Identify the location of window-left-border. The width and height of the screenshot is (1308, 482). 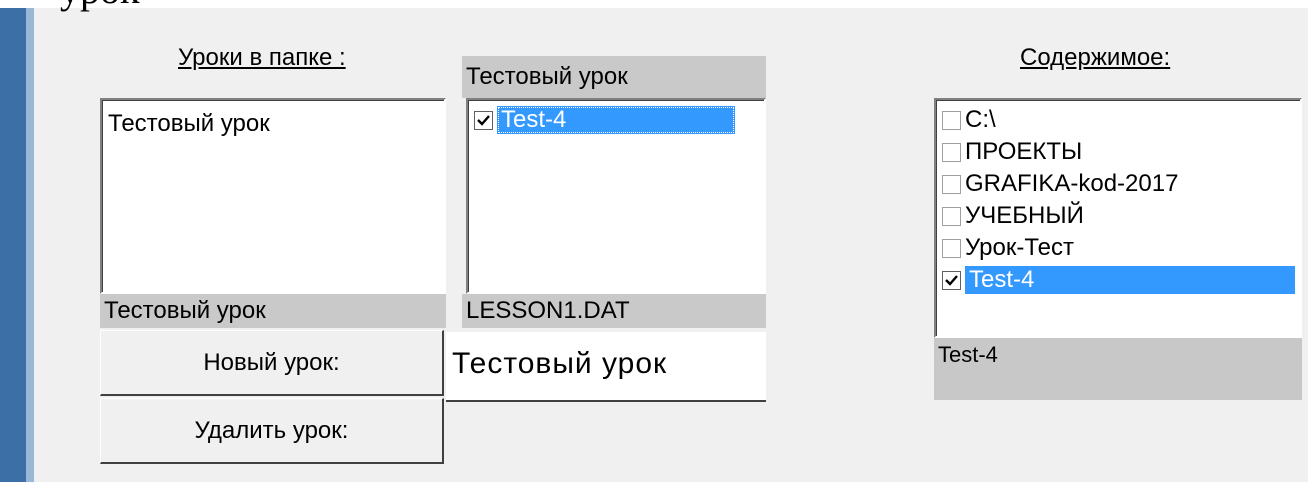
(13, 245).